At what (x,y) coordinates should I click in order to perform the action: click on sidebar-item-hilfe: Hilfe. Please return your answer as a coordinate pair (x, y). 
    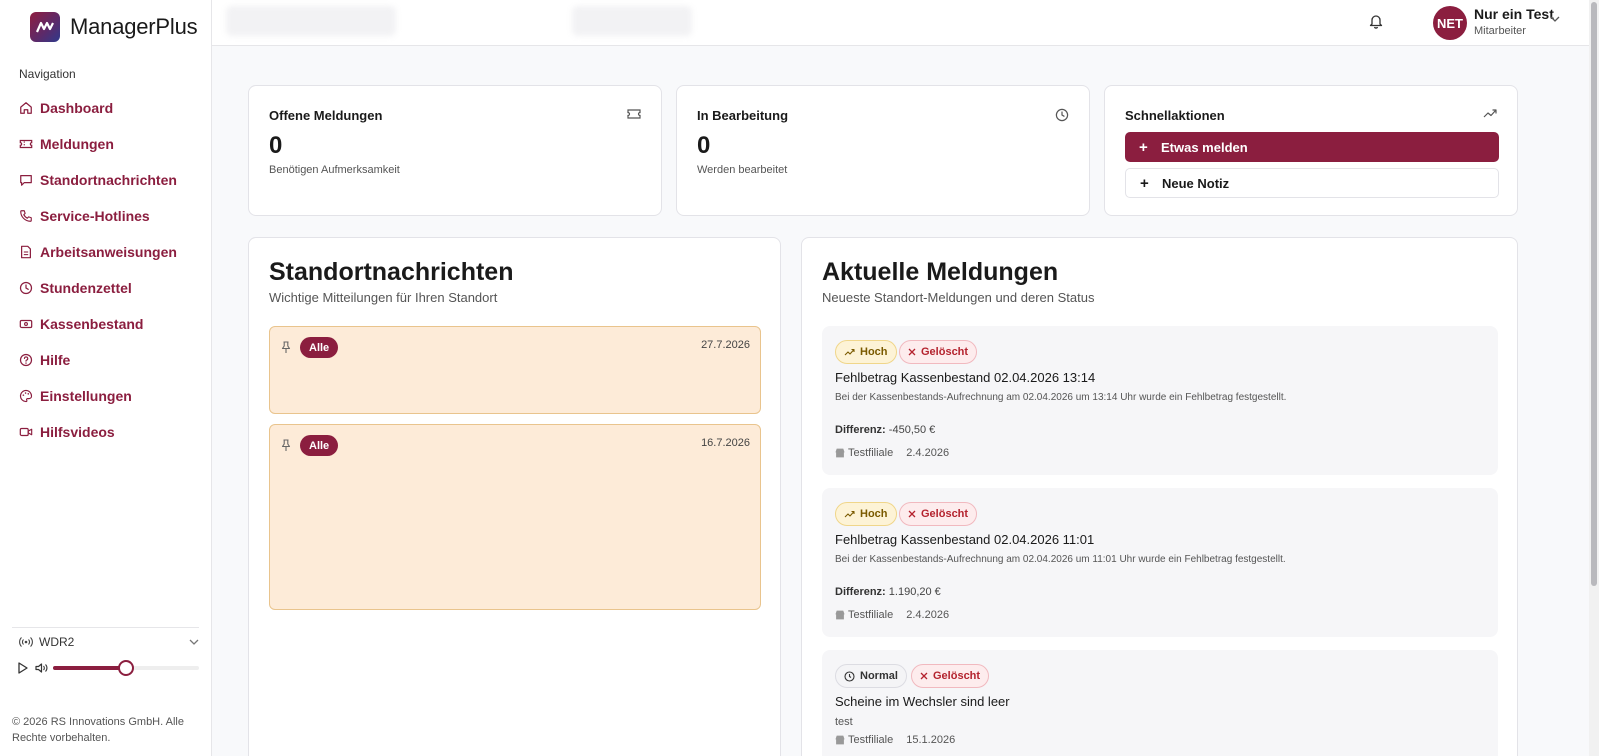
    Looking at the image, I should click on (109, 360).